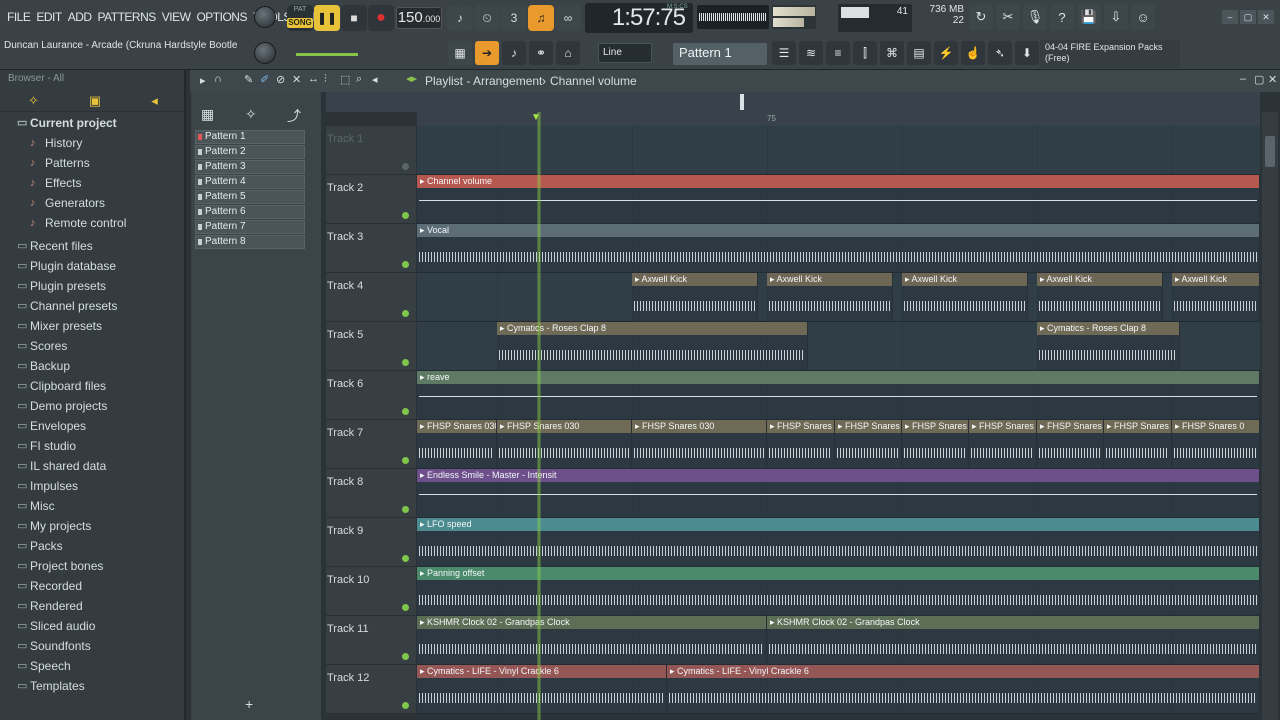 The image size is (1280, 720). I want to click on browser-item: ♪ Remote control, so click(93, 223).